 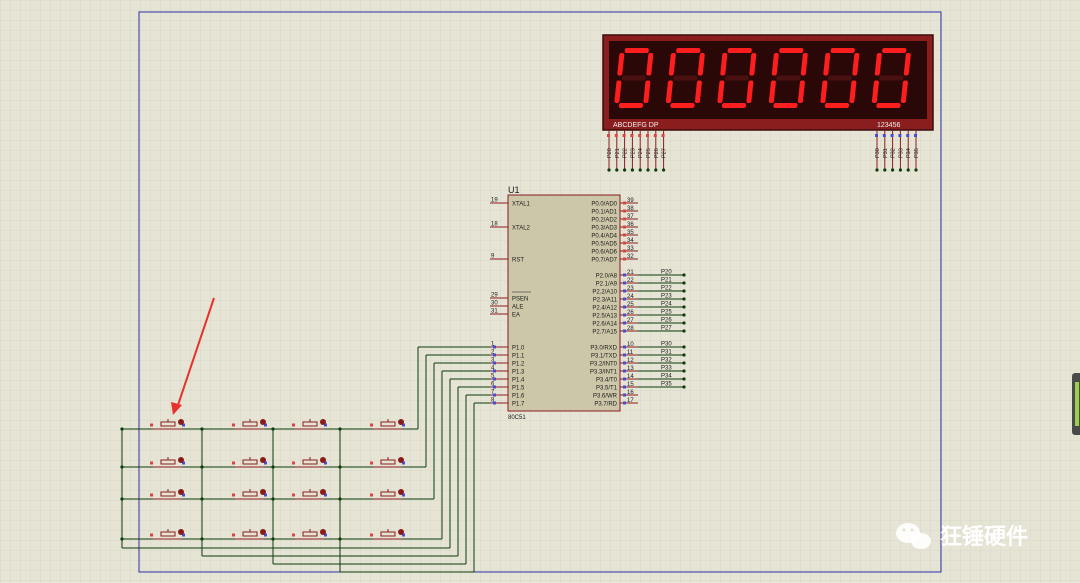 I want to click on pin-name: P0.2/AD2, so click(x=604, y=221).